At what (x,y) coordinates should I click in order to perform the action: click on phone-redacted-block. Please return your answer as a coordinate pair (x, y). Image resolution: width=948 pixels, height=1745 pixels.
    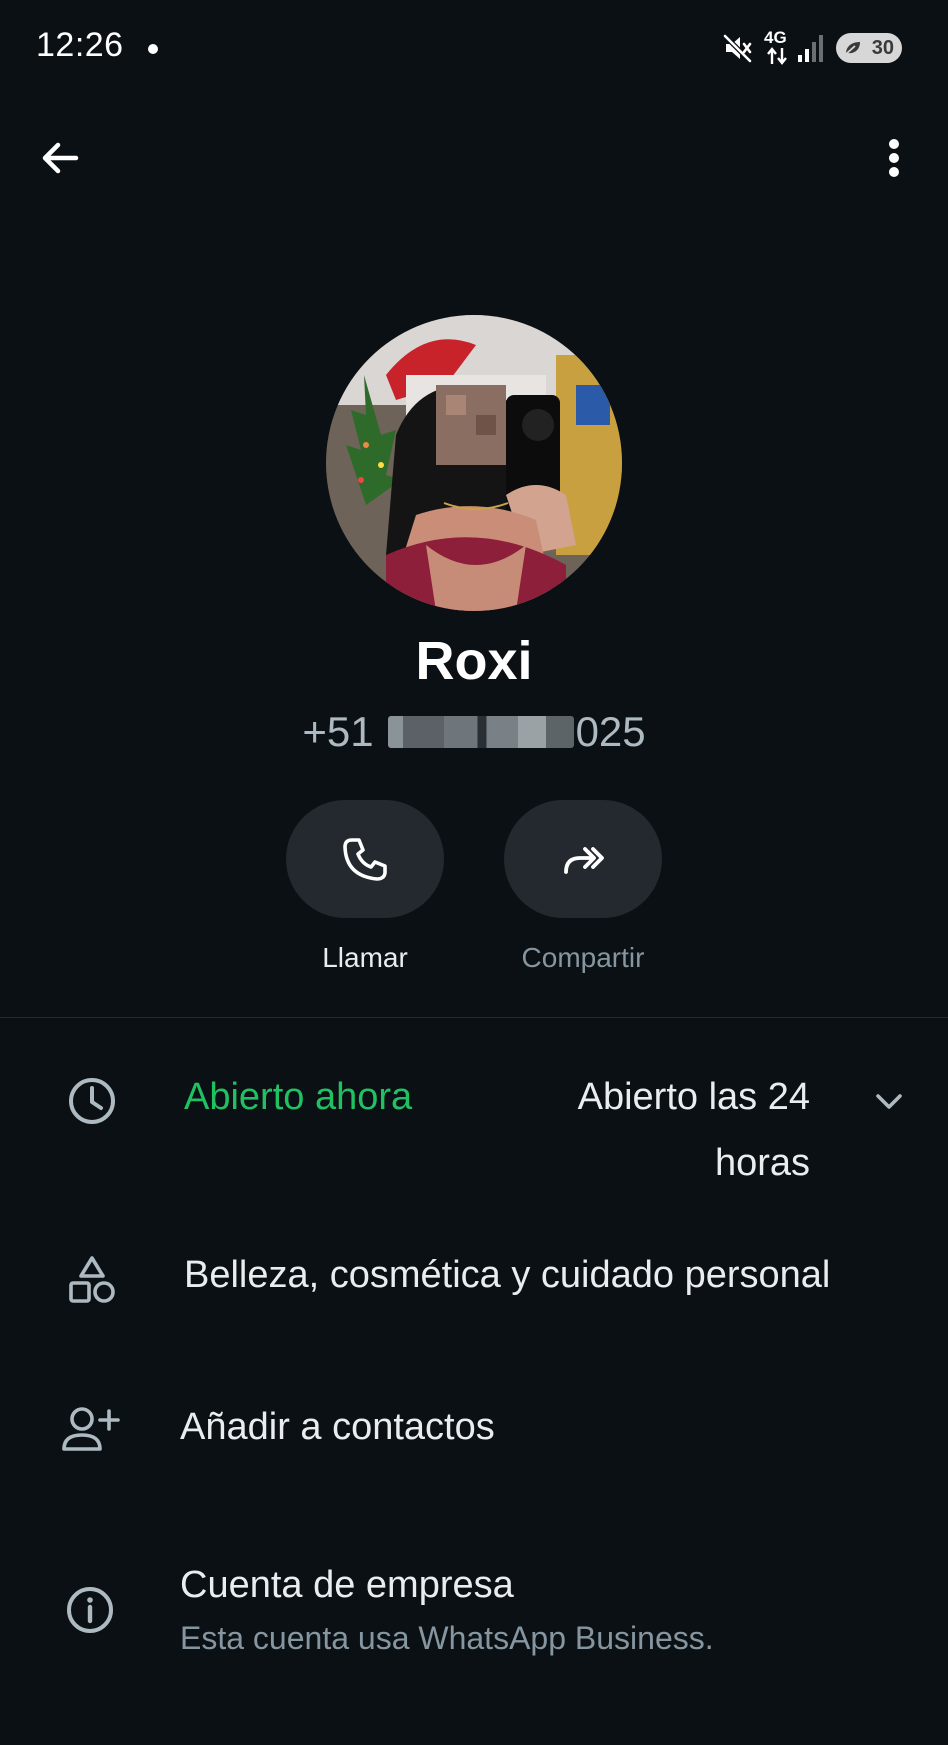
    Looking at the image, I should click on (480, 732).